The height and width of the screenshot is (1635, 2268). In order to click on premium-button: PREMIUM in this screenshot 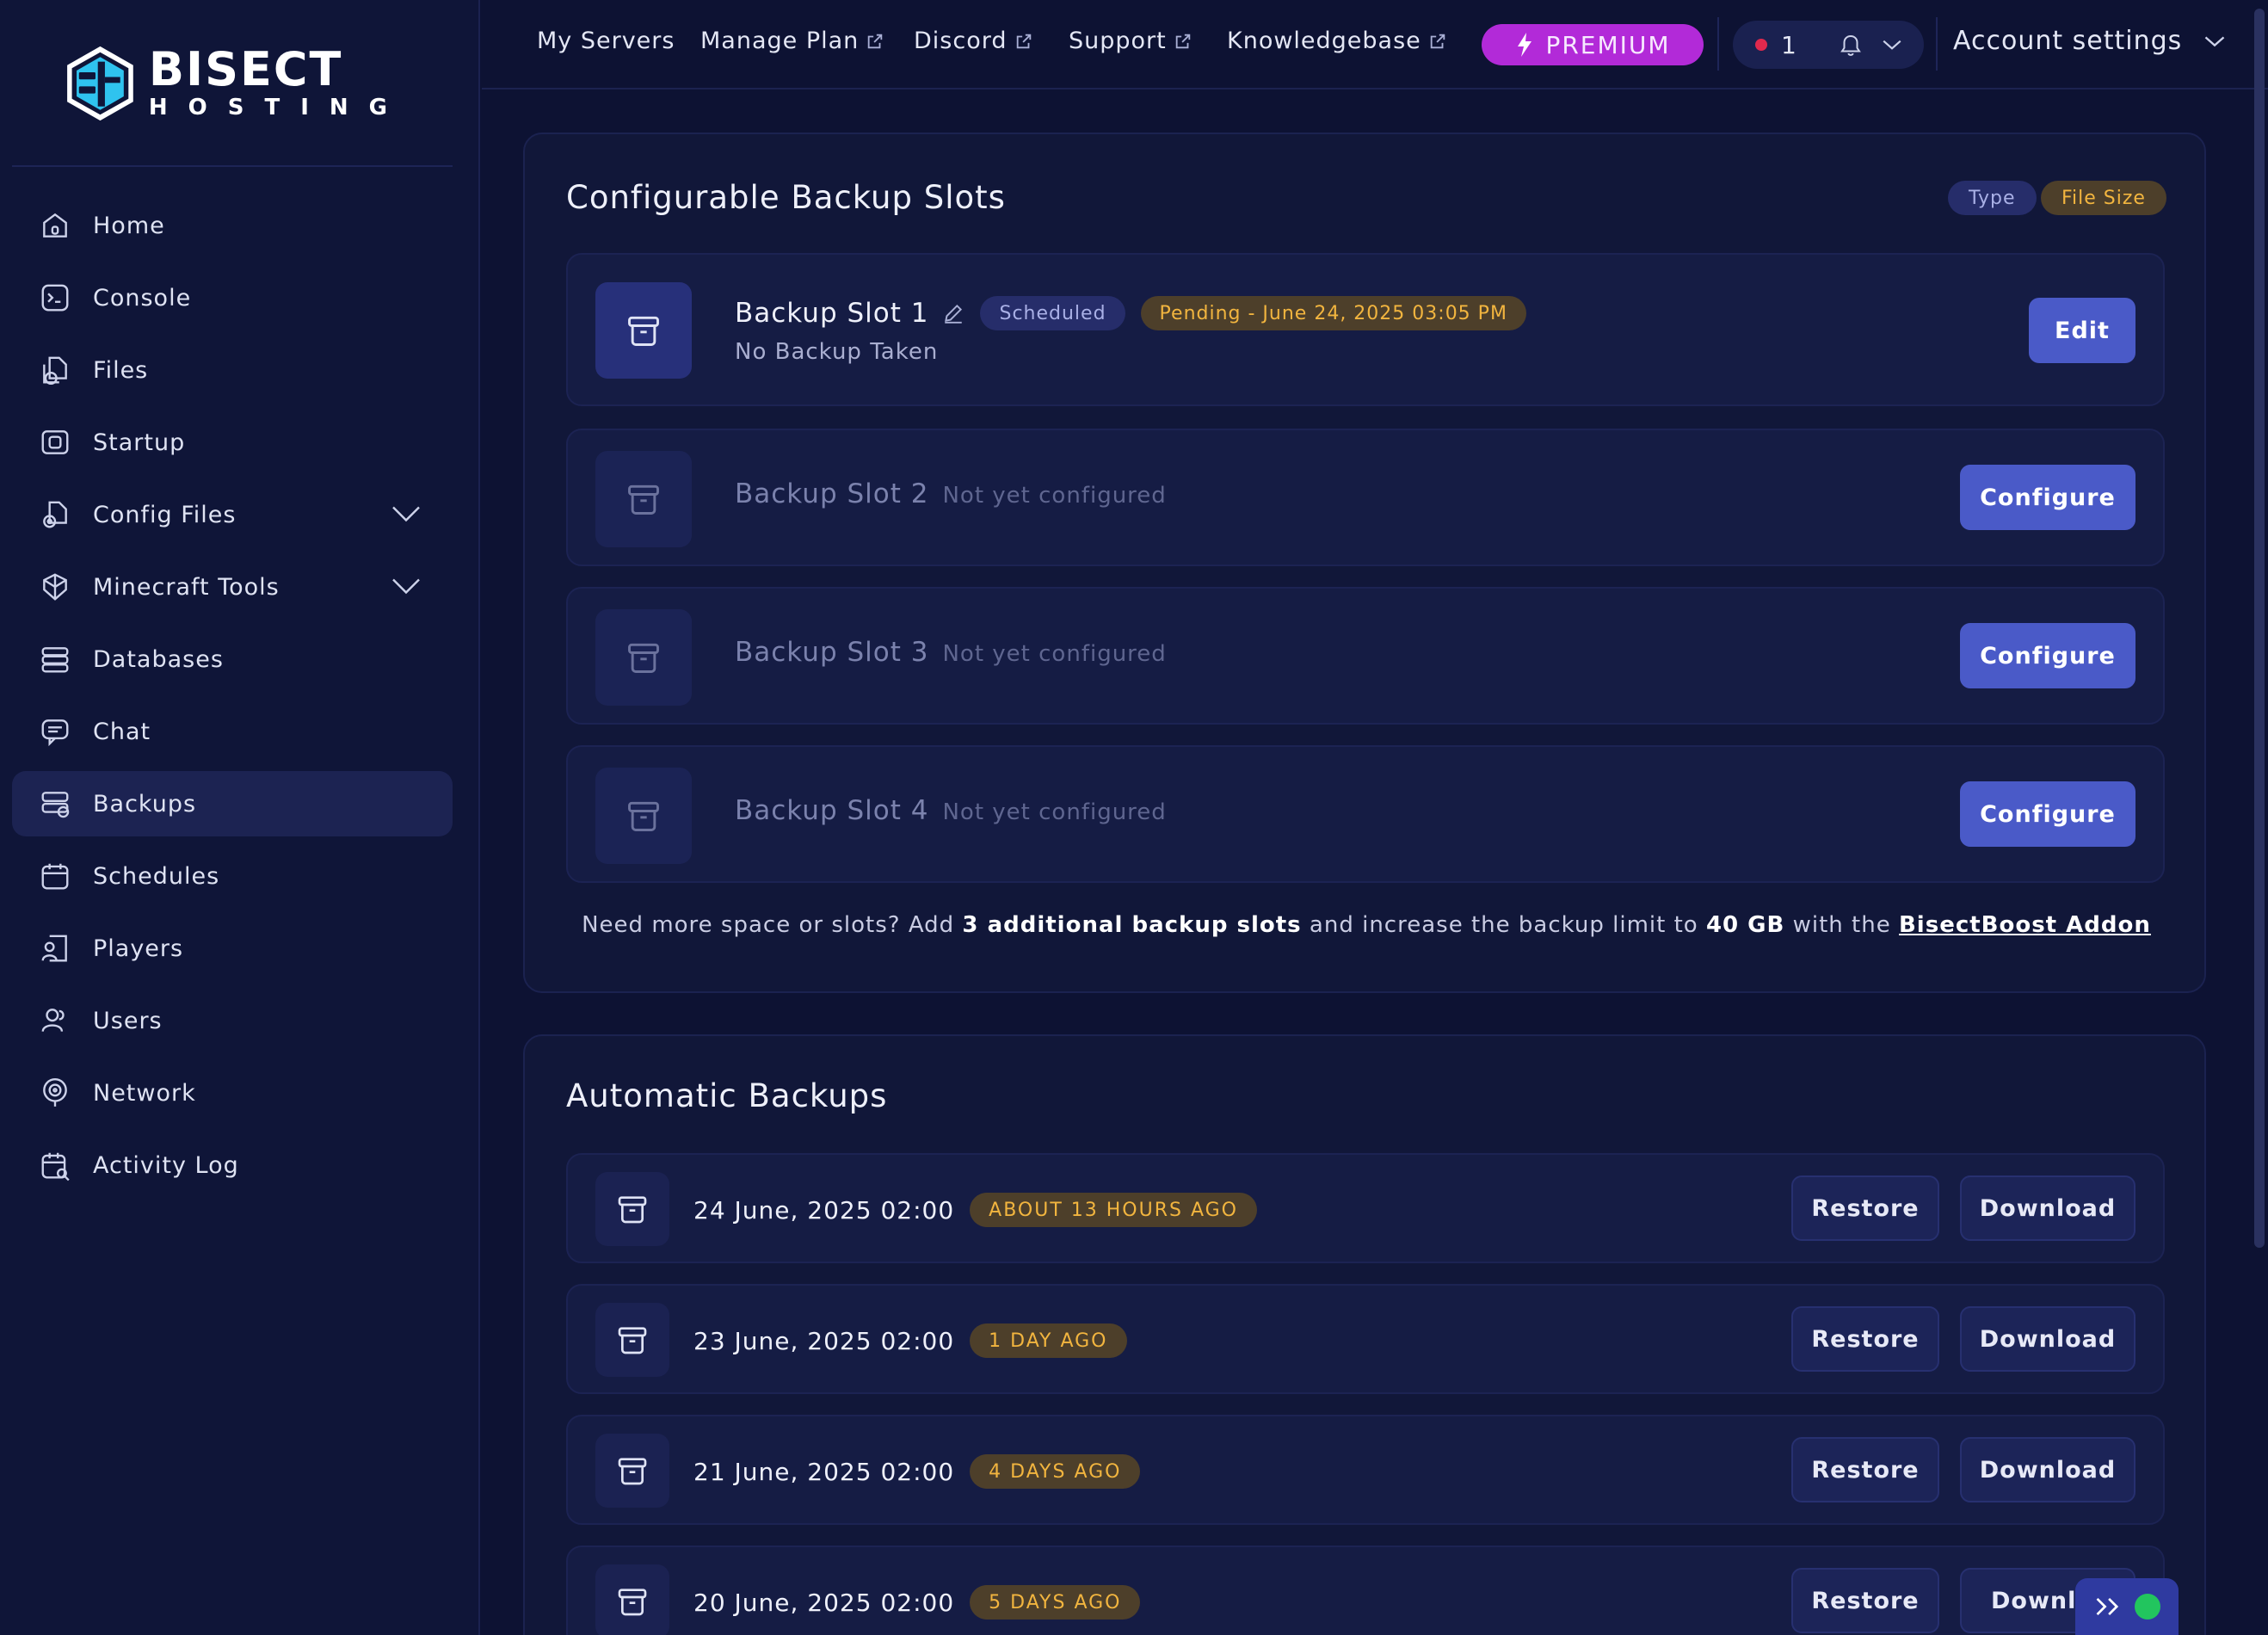, I will do `click(1593, 44)`.